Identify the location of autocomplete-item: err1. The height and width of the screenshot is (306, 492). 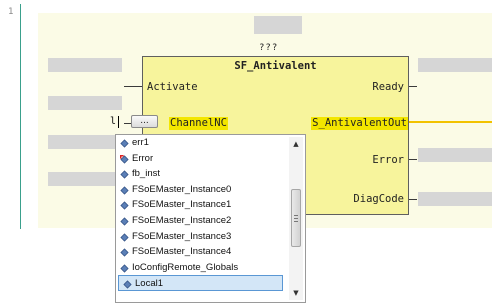
(200, 143).